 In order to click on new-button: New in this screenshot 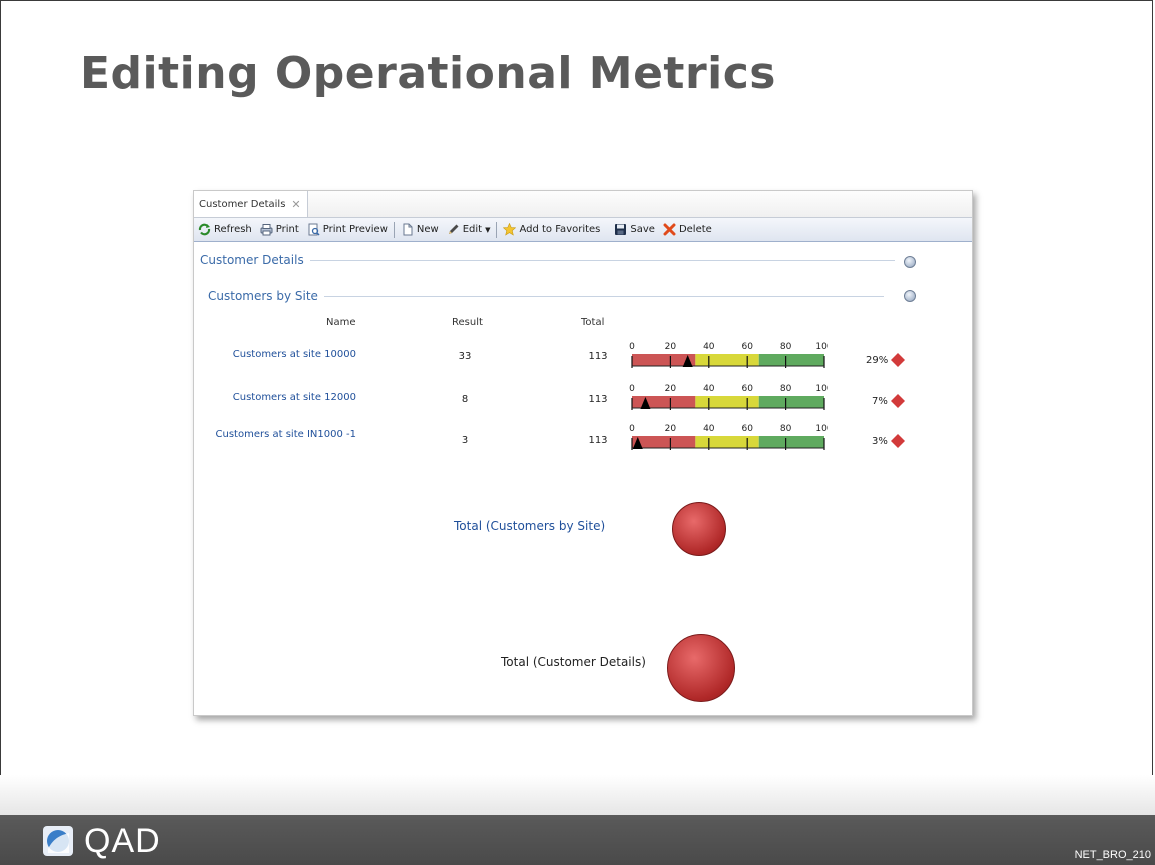, I will do `click(420, 229)`.